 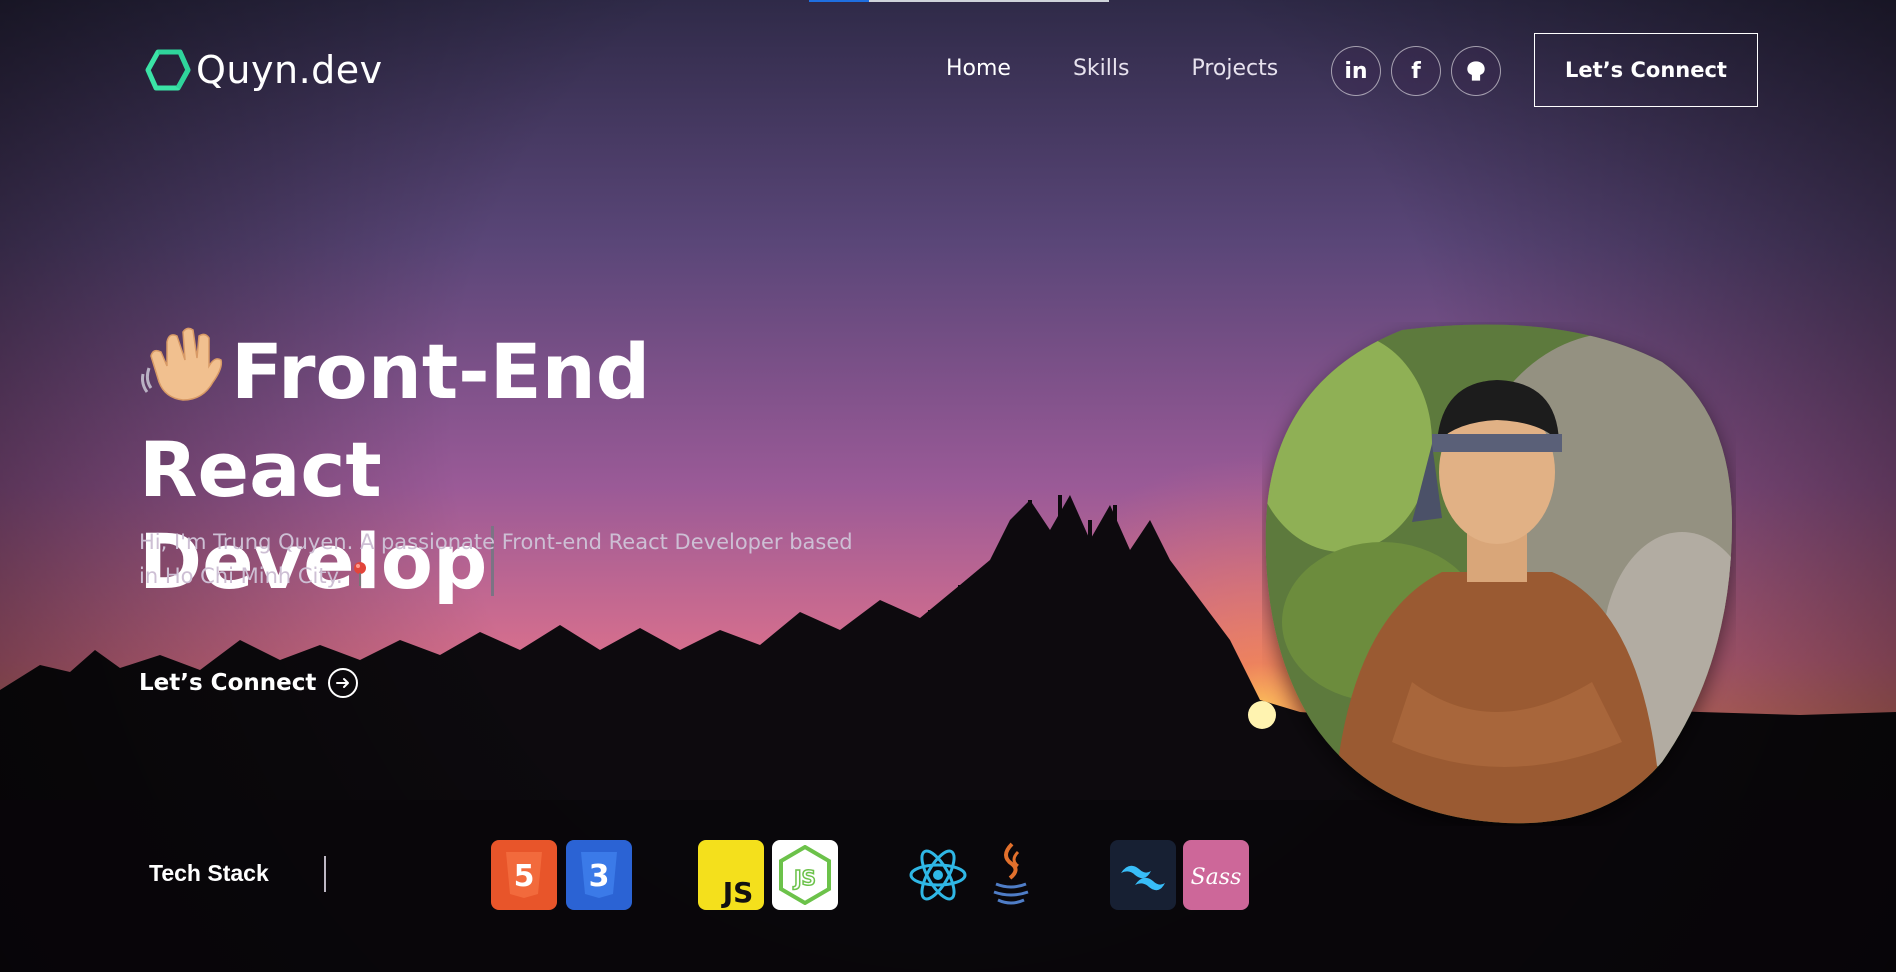 I want to click on facebook-icon: f, so click(x=1416, y=71).